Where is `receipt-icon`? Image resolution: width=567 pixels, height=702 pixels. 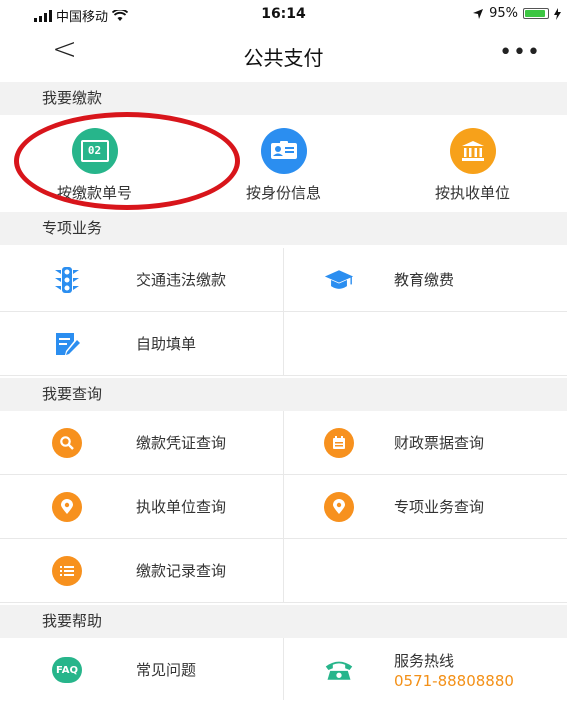 receipt-icon is located at coordinates (339, 443).